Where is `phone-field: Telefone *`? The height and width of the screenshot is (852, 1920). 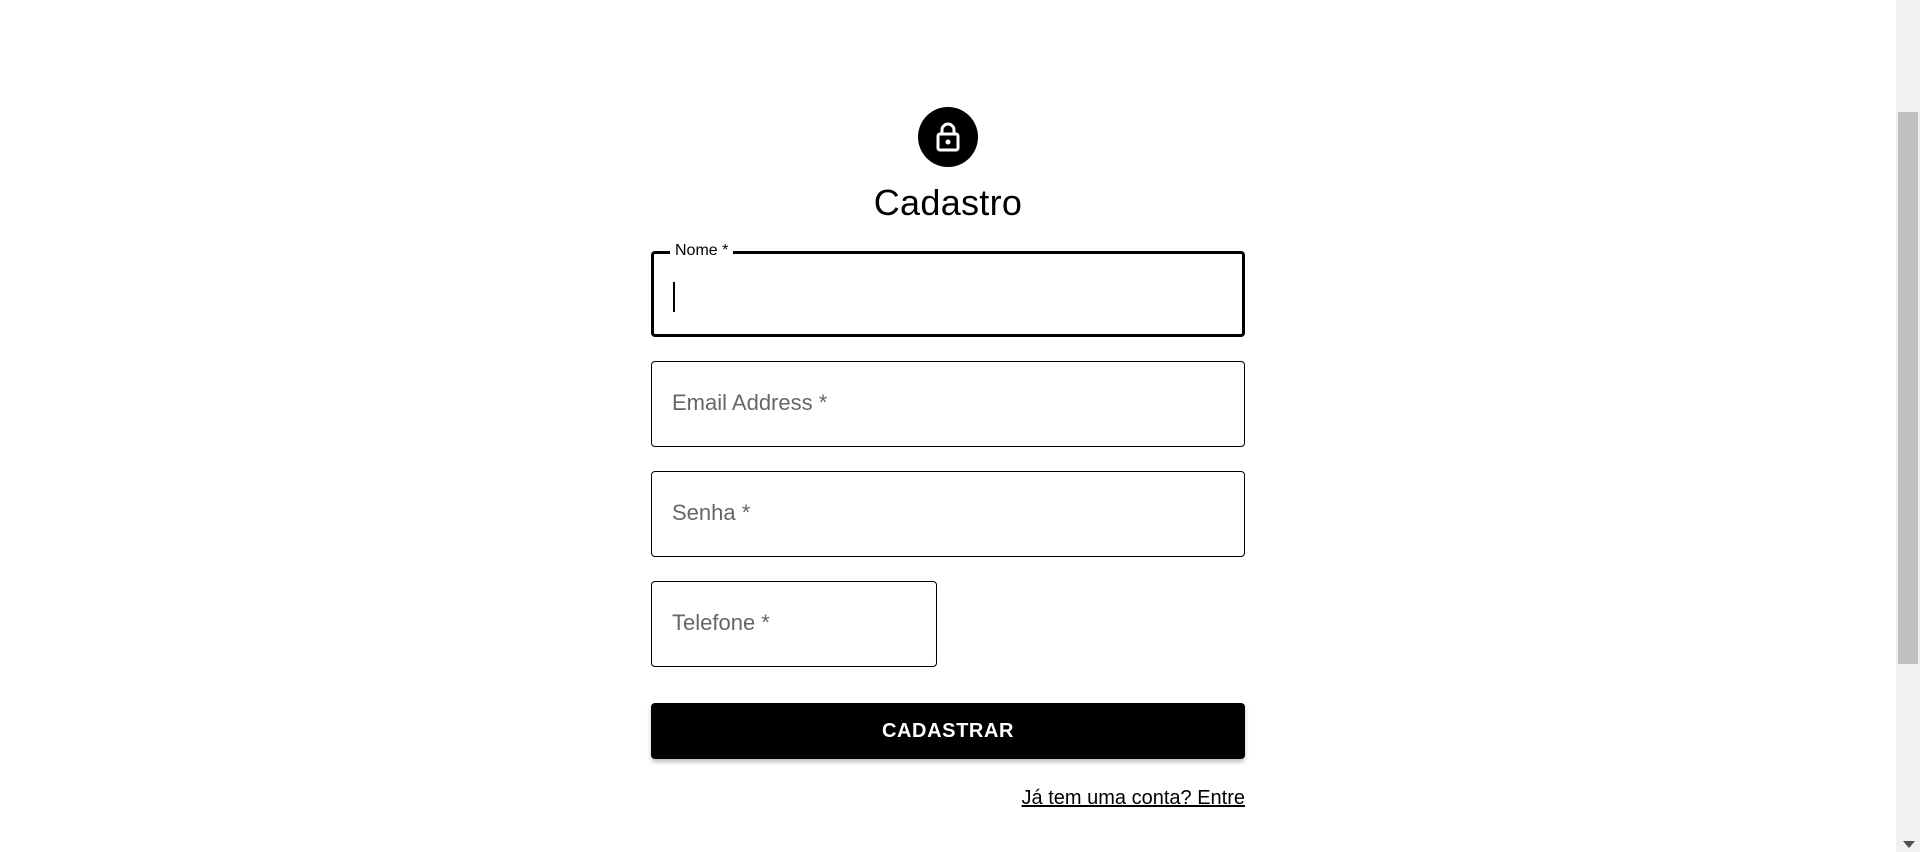 phone-field: Telefone * is located at coordinates (794, 624).